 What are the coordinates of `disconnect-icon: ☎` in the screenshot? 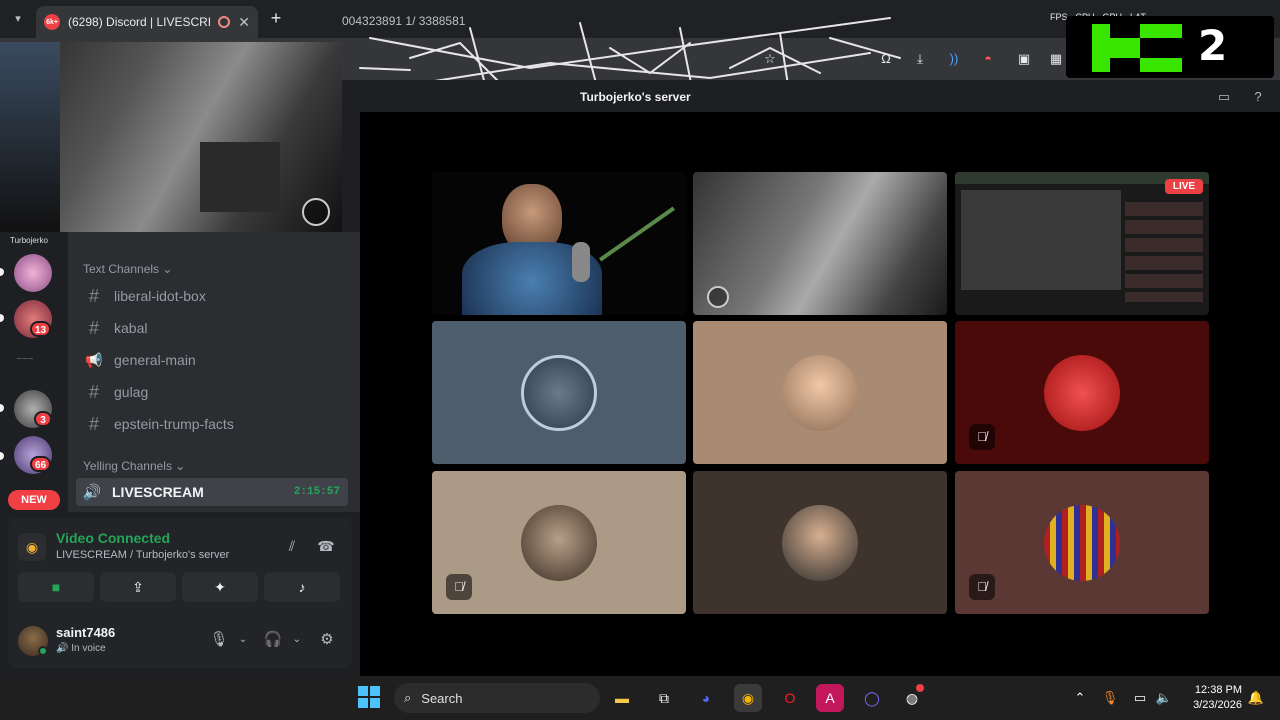 It's located at (326, 546).